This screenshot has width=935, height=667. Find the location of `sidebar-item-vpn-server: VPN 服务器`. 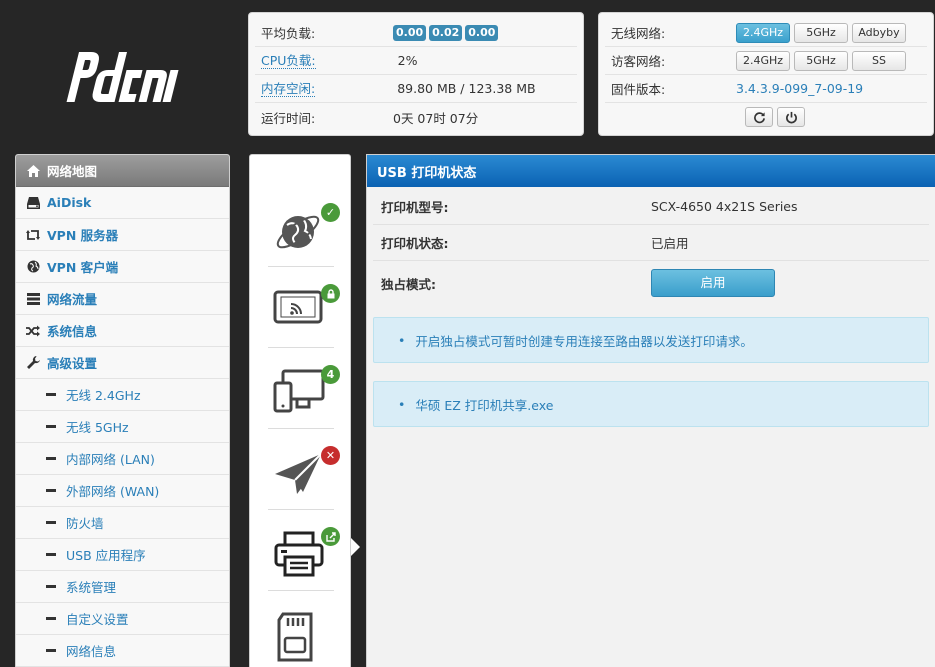

sidebar-item-vpn-server: VPN 服务器 is located at coordinates (122, 235).